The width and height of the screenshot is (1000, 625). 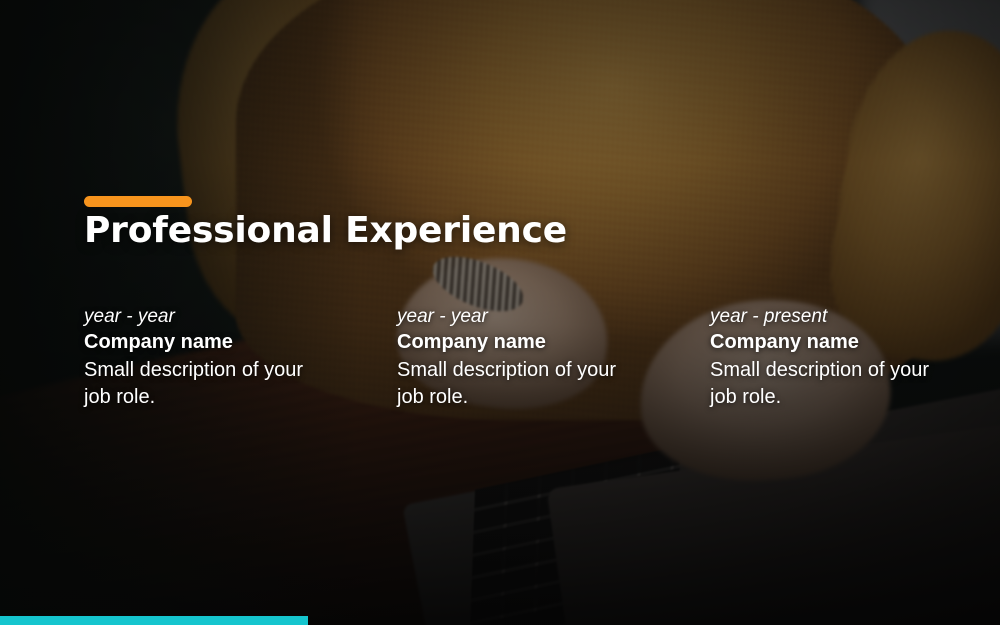 What do you see at coordinates (154, 620) in the screenshot?
I see `bottom-accent-bar` at bounding box center [154, 620].